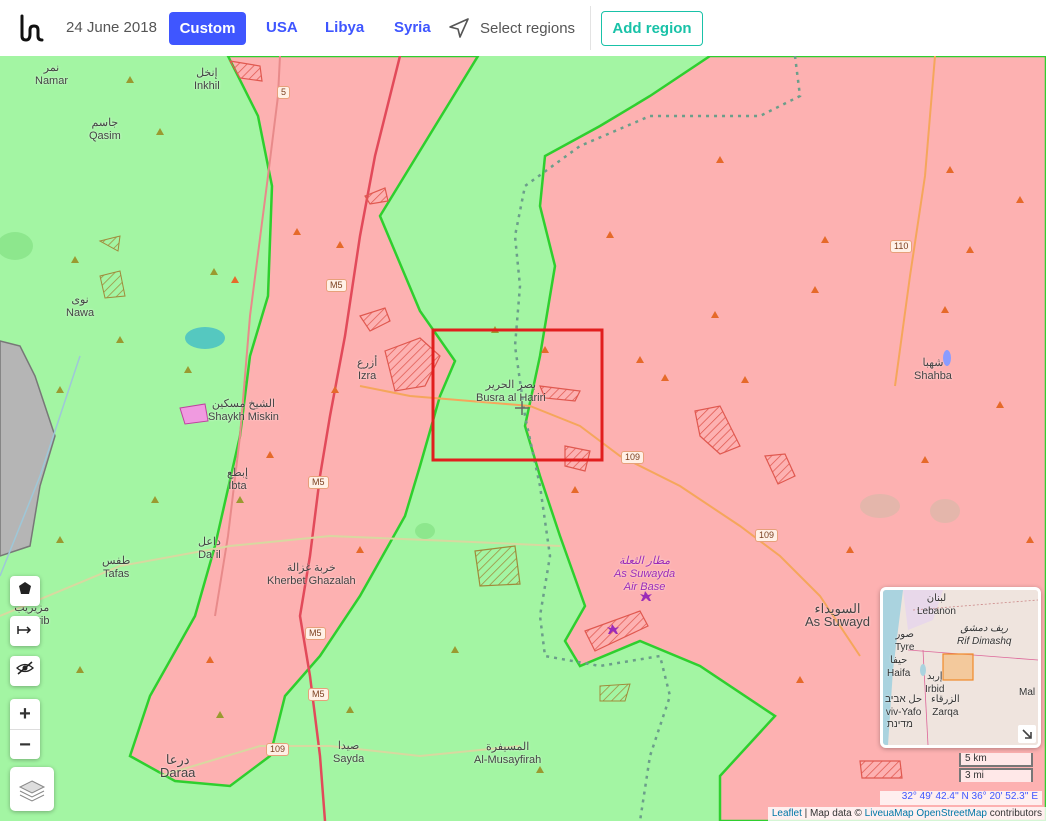 The height and width of the screenshot is (821, 1046). What do you see at coordinates (25, 668) in the screenshot?
I see `eye-slash-icon` at bounding box center [25, 668].